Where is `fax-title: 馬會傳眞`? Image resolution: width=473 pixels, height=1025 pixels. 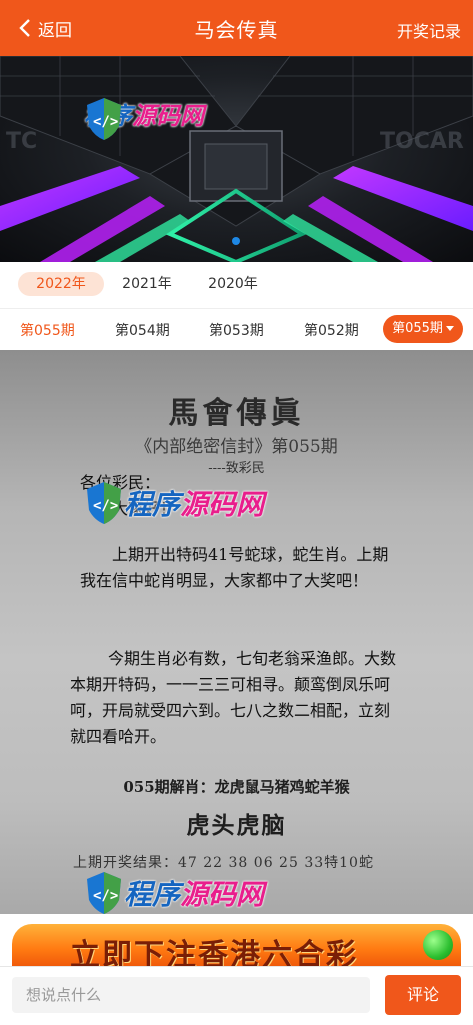 fax-title: 馬會傳眞 is located at coordinates (236, 413).